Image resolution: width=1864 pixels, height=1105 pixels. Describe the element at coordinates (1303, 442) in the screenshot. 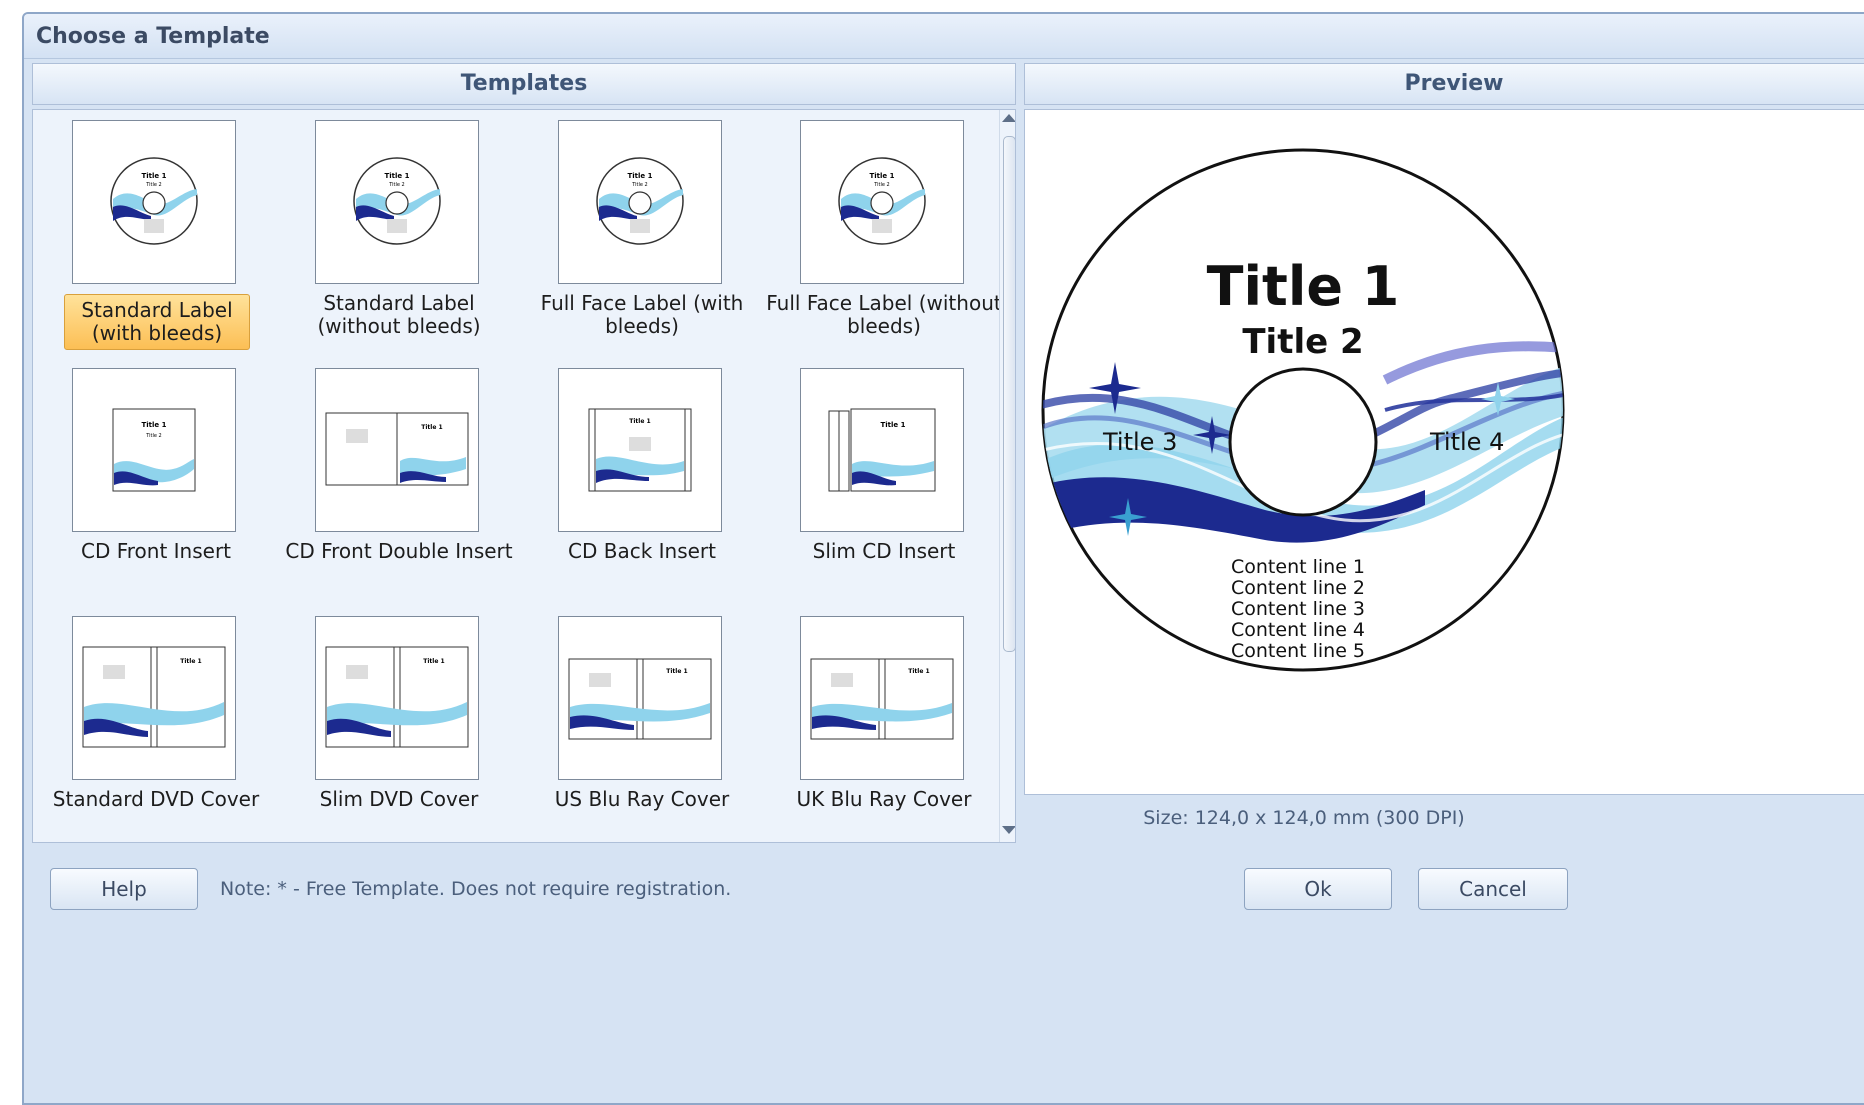

I see `disc-hole` at that location.